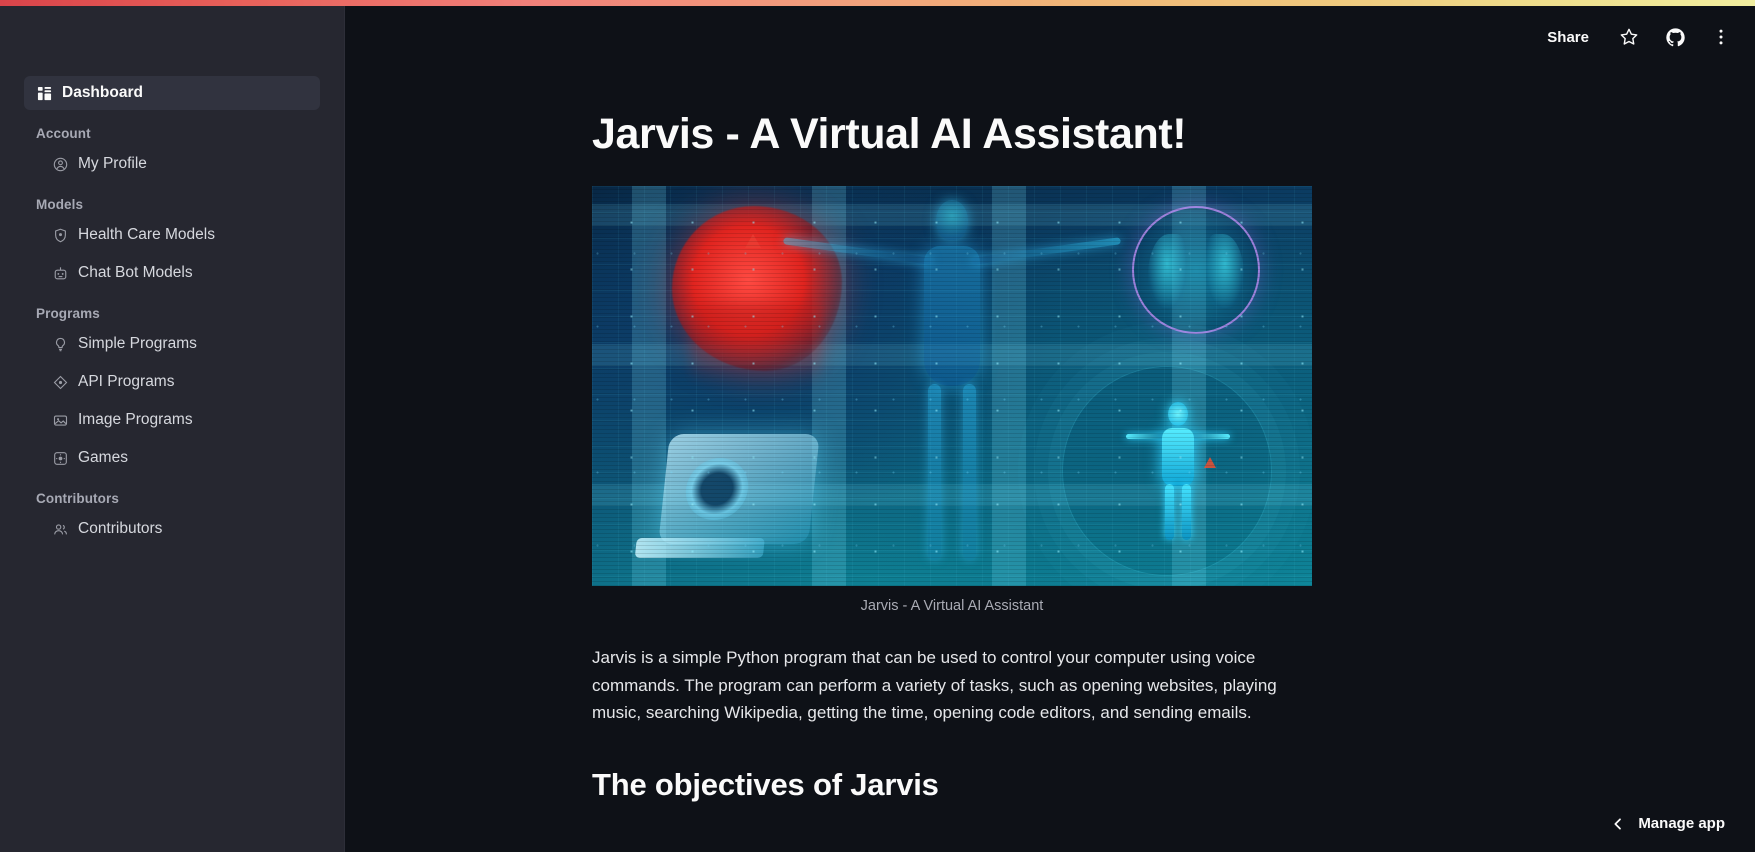 This screenshot has width=1755, height=852. Describe the element at coordinates (1681, 823) in the screenshot. I see `manage-app-label: Manage app` at that location.